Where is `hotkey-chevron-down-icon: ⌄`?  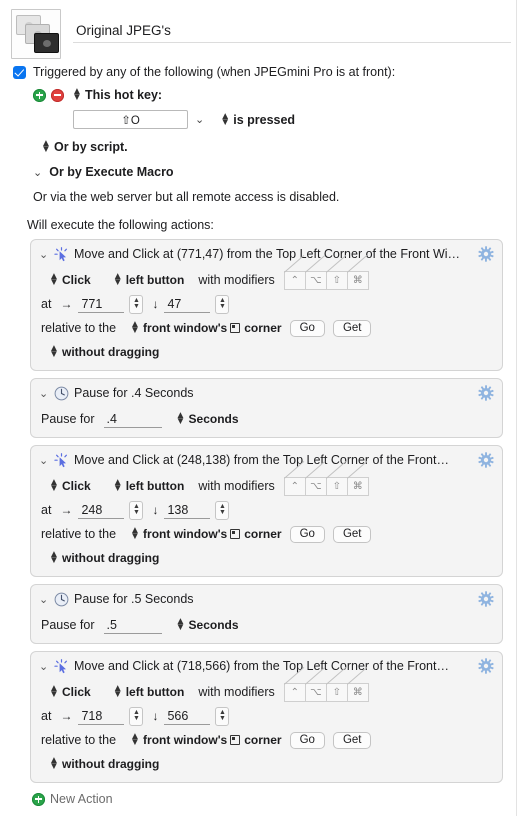 hotkey-chevron-down-icon: ⌄ is located at coordinates (199, 119).